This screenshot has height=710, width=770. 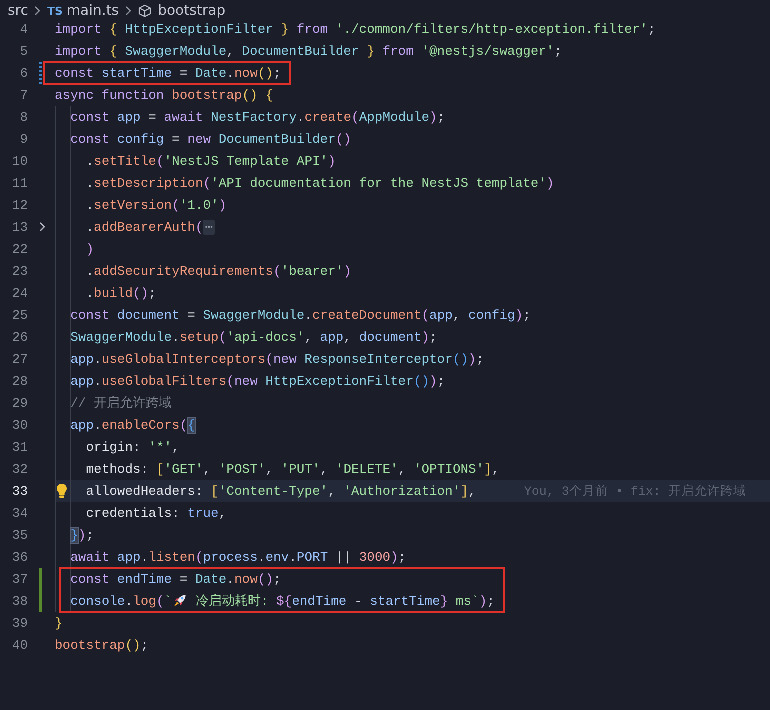 What do you see at coordinates (308, 51) in the screenshot?
I see `code-line: import { SwaggerModule, DocumentBuilder } from '@nestjs/swagger';` at bounding box center [308, 51].